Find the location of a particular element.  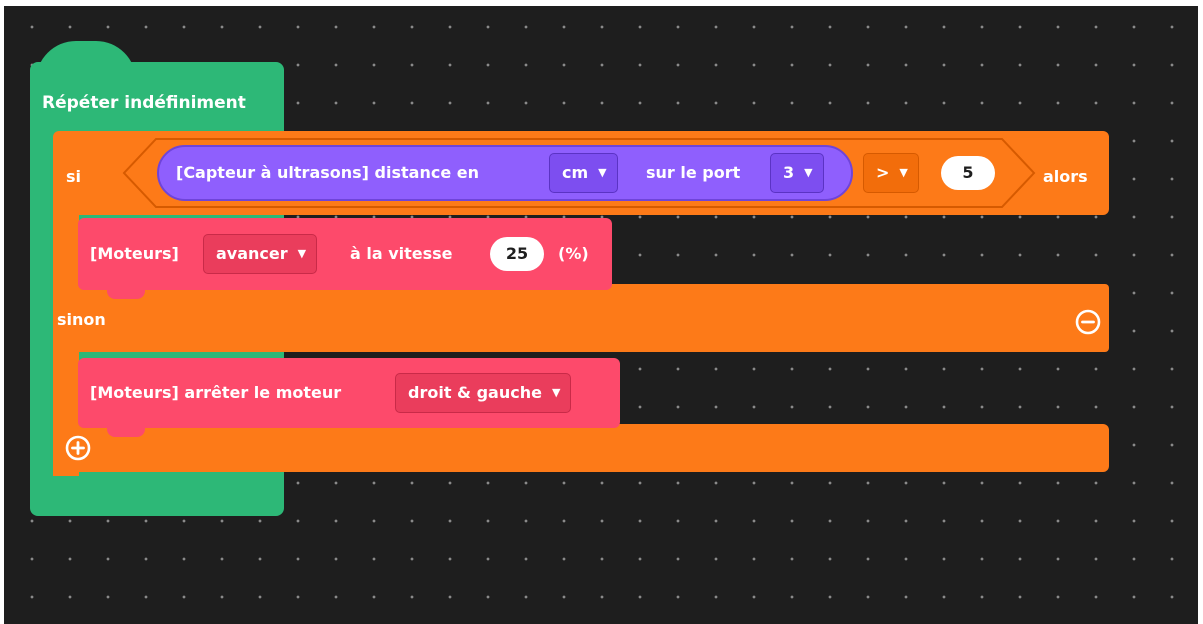

else-label: sinon is located at coordinates (81, 319).